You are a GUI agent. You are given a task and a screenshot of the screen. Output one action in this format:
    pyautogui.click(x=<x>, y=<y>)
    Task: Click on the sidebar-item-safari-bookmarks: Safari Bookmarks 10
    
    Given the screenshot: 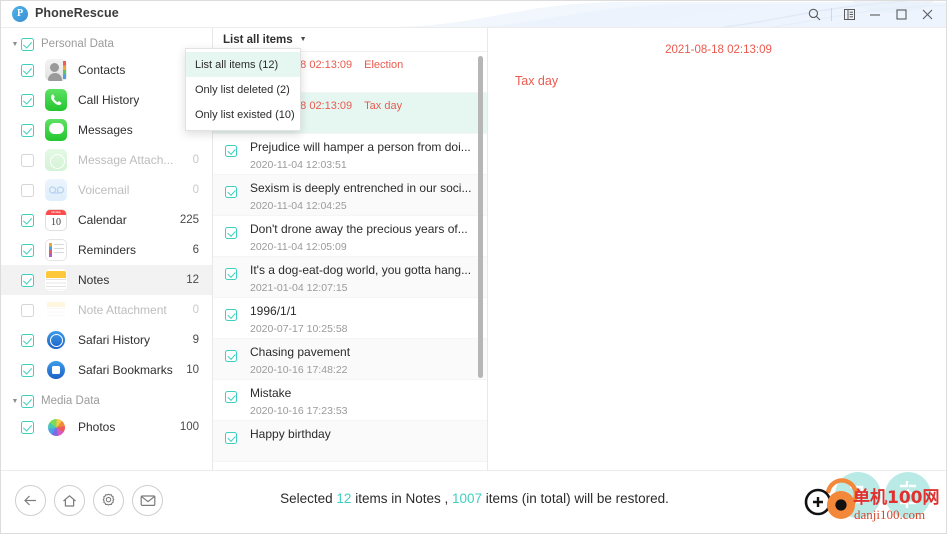 What is the action you would take?
    pyautogui.click(x=106, y=370)
    